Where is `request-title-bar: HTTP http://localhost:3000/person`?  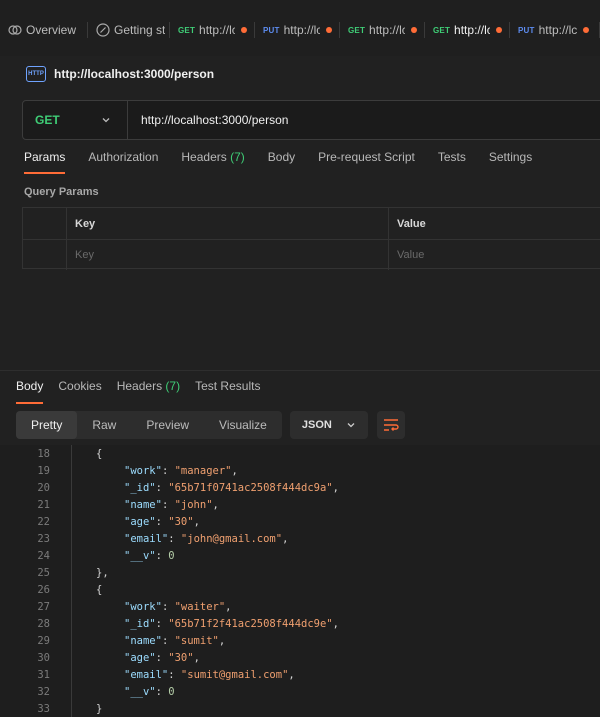
request-title-bar: HTTP http://localhost:3000/person is located at coordinates (300, 74).